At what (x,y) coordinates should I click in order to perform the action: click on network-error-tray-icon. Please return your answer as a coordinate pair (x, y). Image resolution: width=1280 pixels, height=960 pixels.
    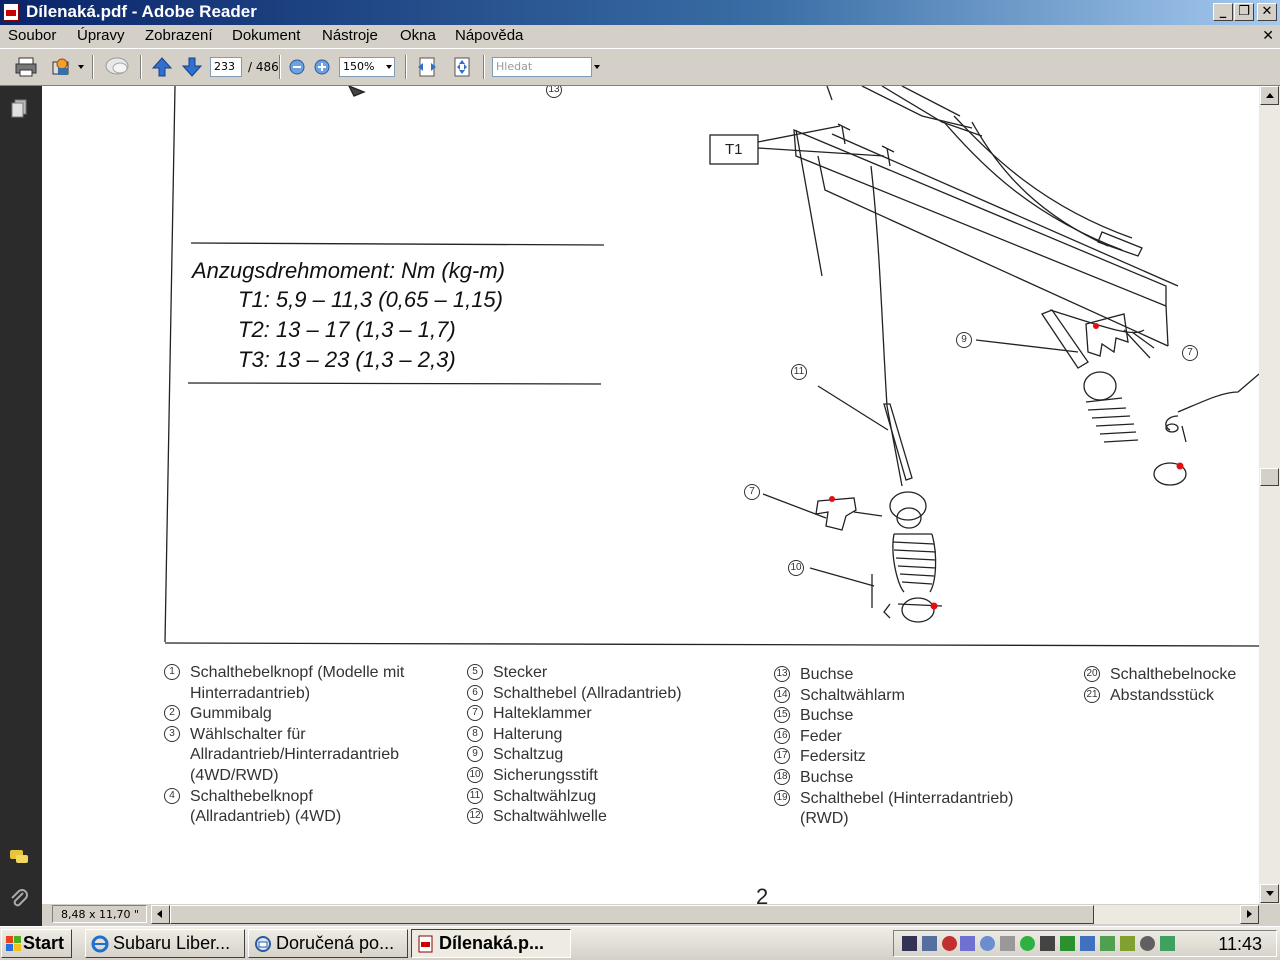
    Looking at the image, I should click on (967, 943).